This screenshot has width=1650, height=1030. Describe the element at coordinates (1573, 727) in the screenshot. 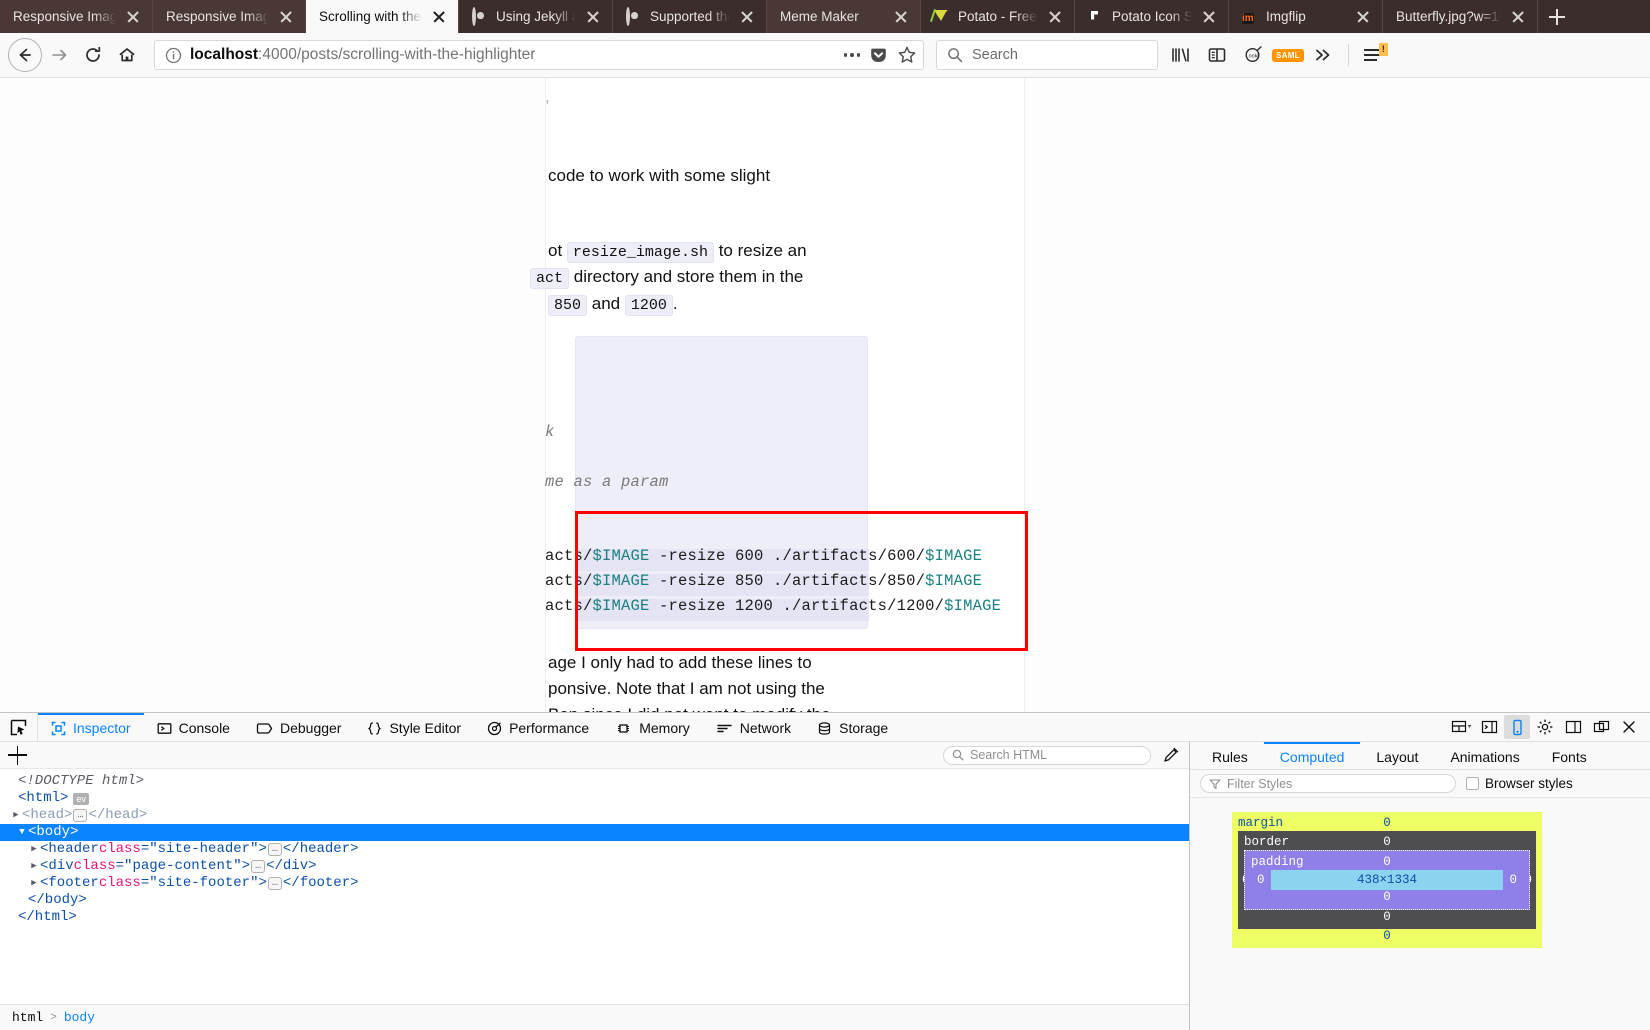

I see `dock-side-icon` at that location.